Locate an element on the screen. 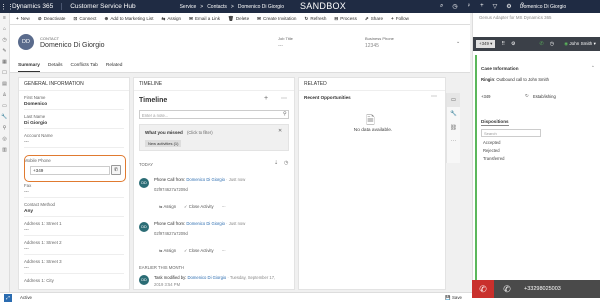 This screenshot has height=302, width=600. knowledge-icon: ⚲ is located at coordinates (4, 128).